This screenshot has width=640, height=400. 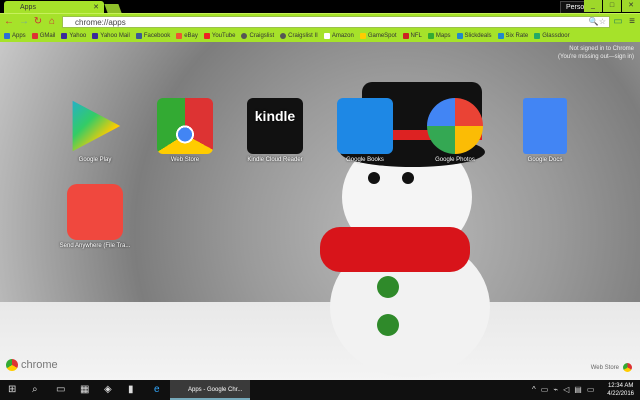 I want to click on new-tab-button, so click(x=113, y=8).